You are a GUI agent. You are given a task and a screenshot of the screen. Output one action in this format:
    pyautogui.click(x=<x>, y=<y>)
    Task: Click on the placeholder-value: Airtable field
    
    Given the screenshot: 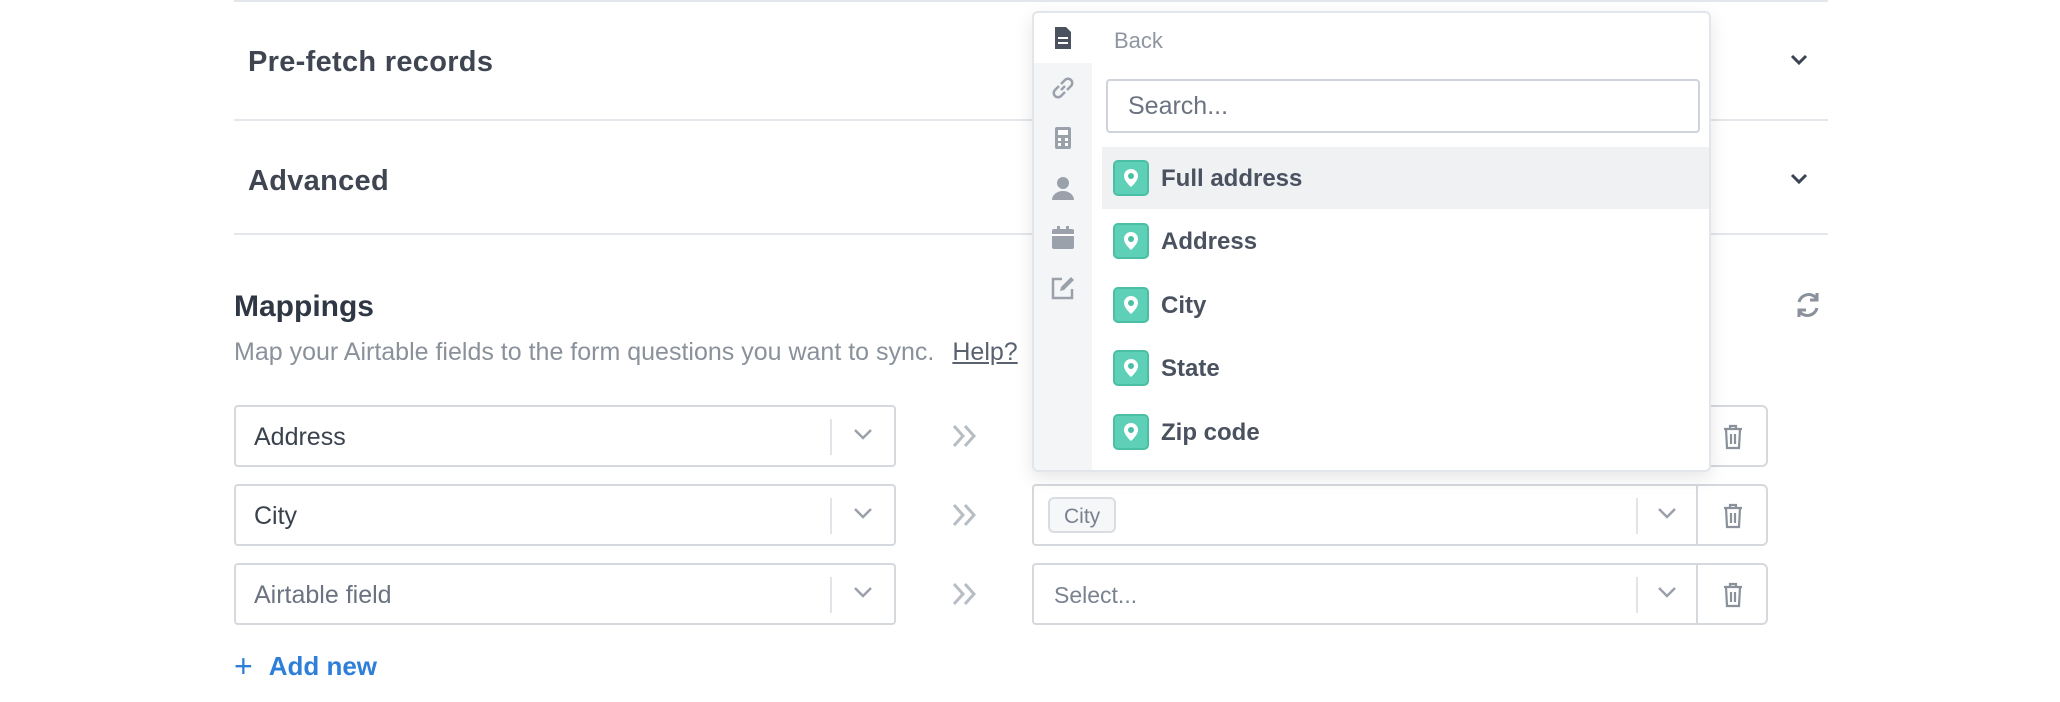 What is the action you would take?
    pyautogui.click(x=323, y=595)
    